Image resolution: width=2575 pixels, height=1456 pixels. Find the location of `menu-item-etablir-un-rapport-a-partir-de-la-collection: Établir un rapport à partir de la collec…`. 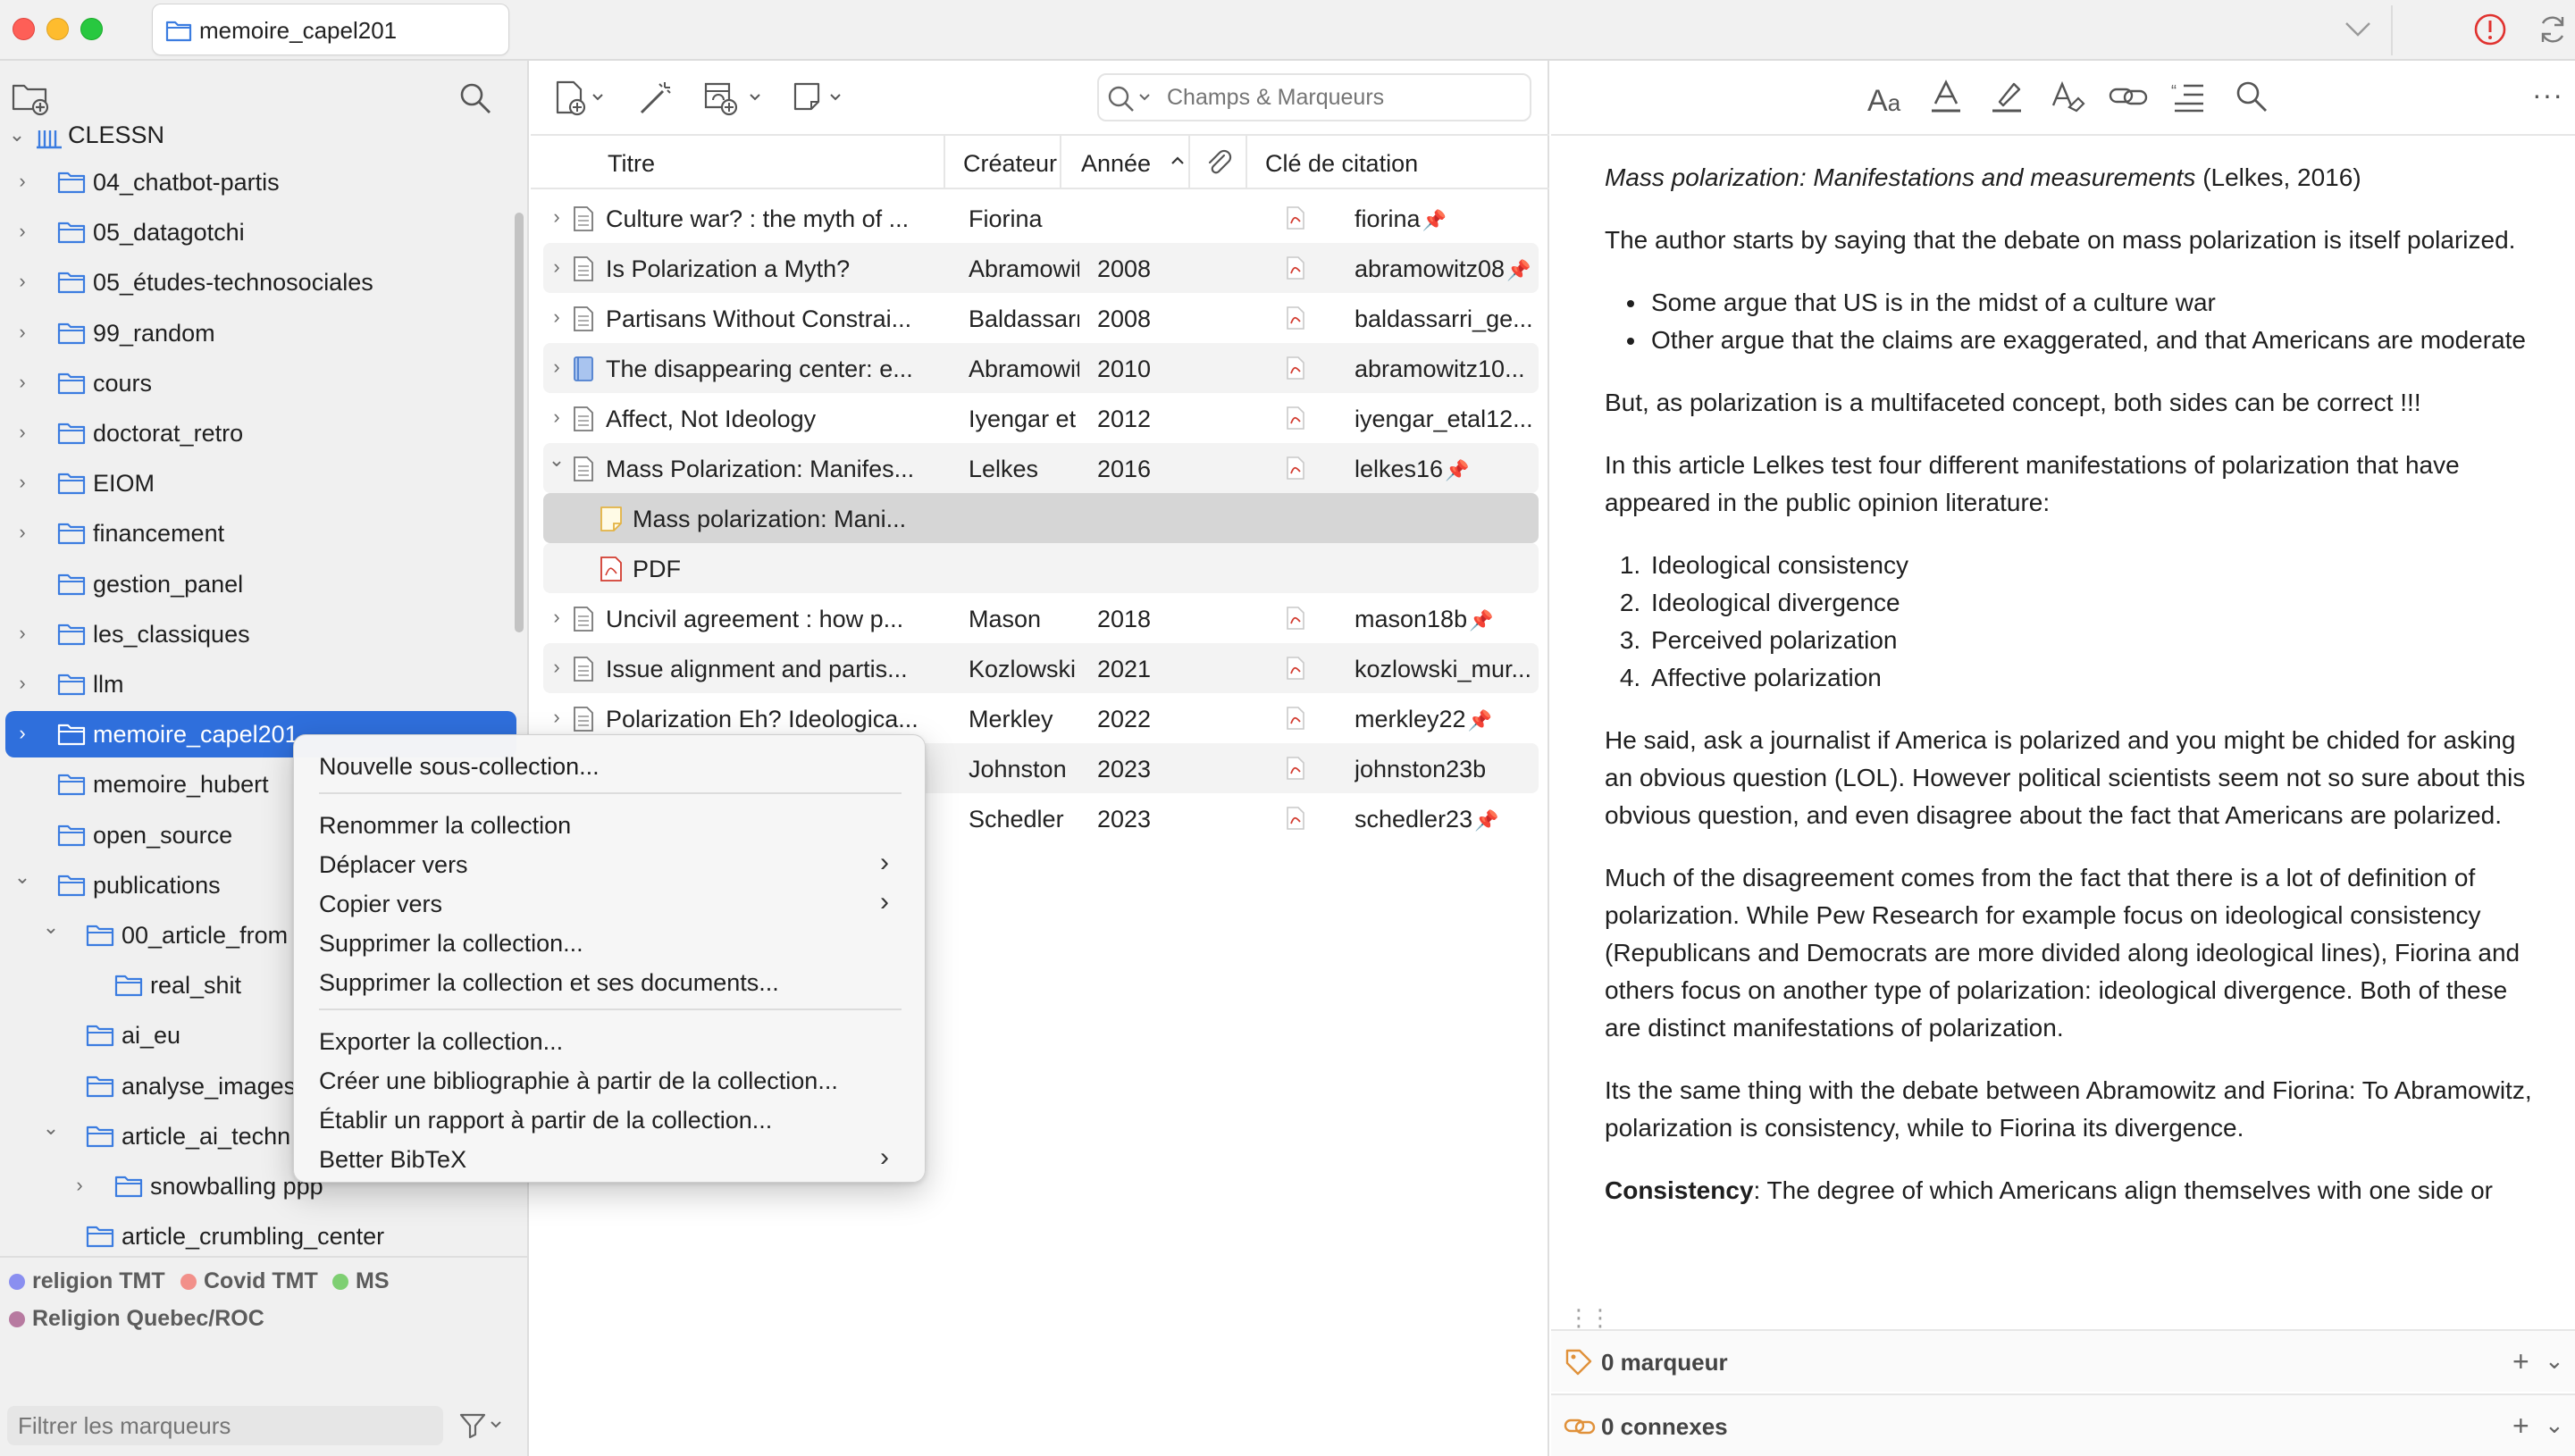

menu-item-etablir-un-rapport-a-partir-de-la-collection: Établir un rapport à partir de la collec… is located at coordinates (611, 1119).